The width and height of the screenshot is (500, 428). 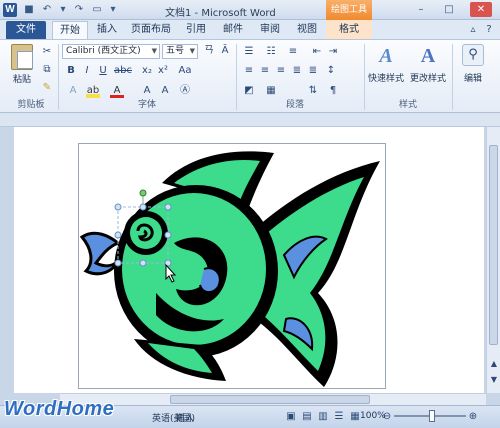 What do you see at coordinates (313, 91) in the screenshot?
I see `sort-icon: ⇅` at bounding box center [313, 91].